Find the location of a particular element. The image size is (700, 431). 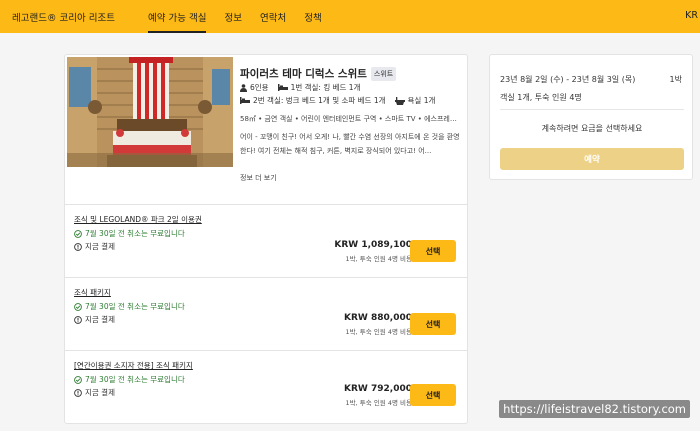

more-info-link: 정보 더 보기 is located at coordinates (258, 178).